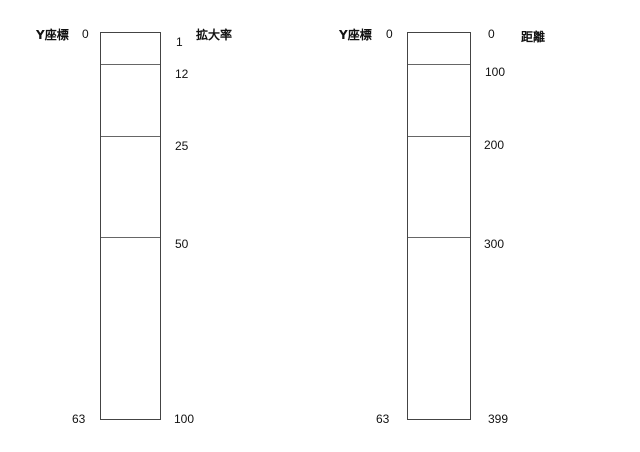 This screenshot has width=640, height=452. What do you see at coordinates (494, 244) in the screenshot?
I see `distance-label: 300` at bounding box center [494, 244].